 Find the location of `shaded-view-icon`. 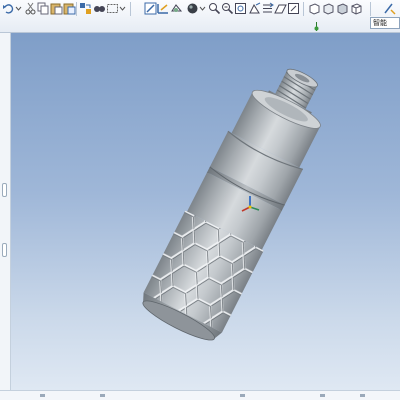

shaded-view-icon is located at coordinates (342, 8).